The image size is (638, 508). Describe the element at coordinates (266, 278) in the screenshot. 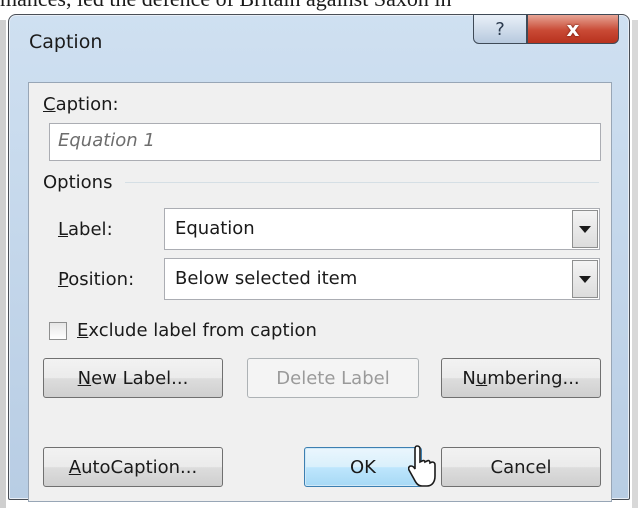

I see `position-dropdown-value: Below selected item` at that location.